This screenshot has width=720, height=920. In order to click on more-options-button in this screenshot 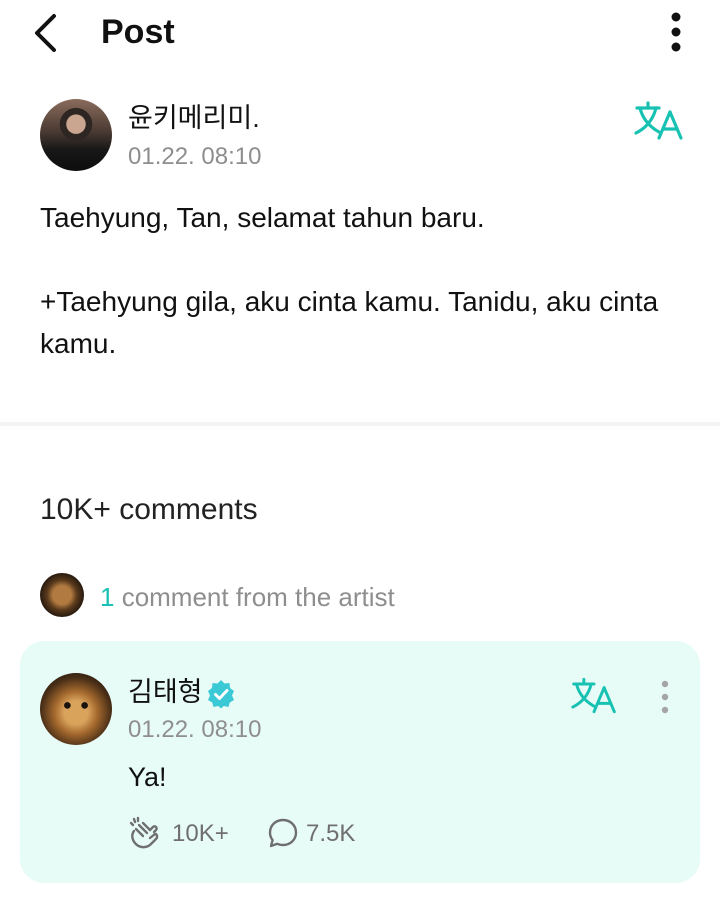, I will do `click(676, 32)`.